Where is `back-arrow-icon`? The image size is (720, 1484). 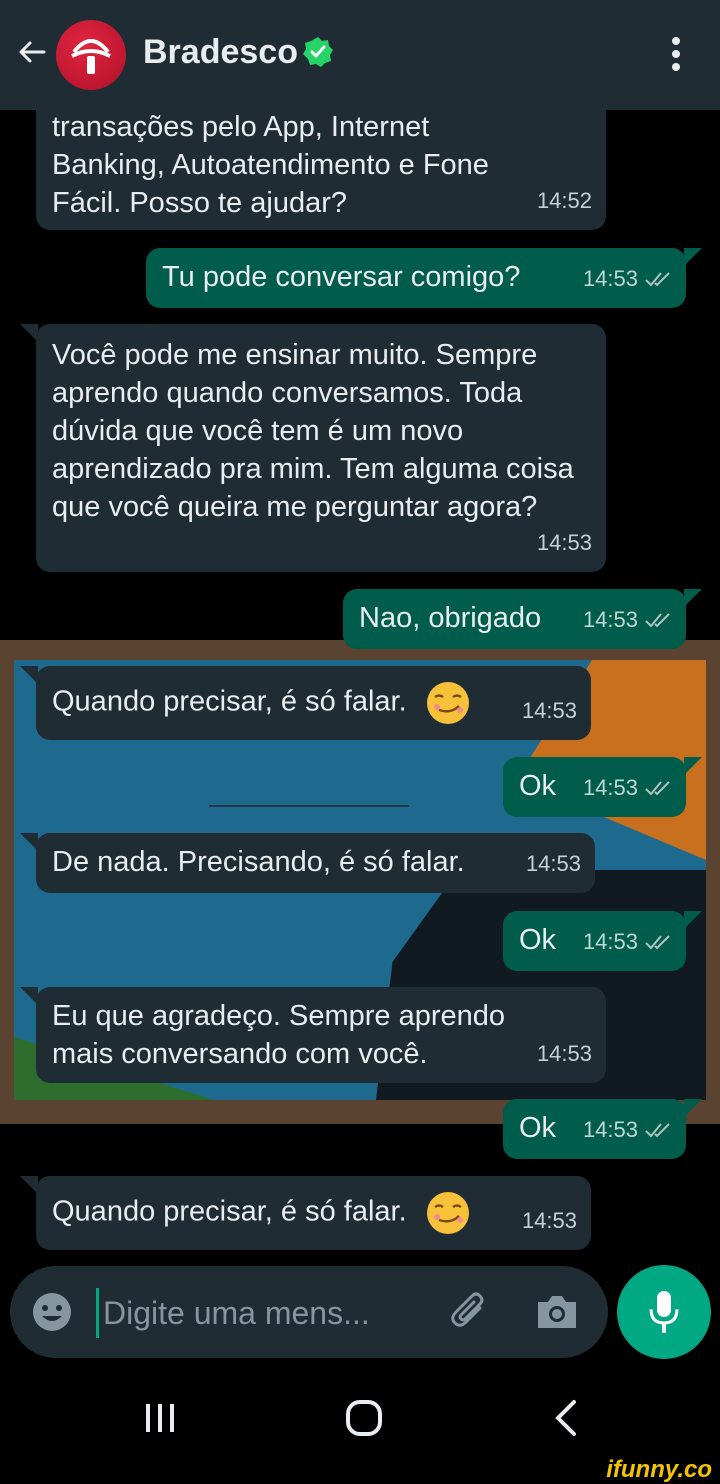
back-arrow-icon is located at coordinates (32, 52).